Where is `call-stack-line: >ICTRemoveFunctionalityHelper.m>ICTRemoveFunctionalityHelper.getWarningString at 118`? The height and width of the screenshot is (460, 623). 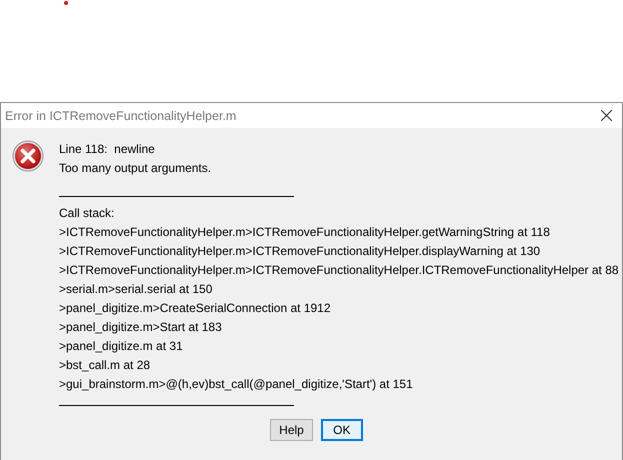
call-stack-line: >ICTRemoveFunctionalityHelper.m>ICTRemoveFunctionalityHelper.getWarningString at 118 is located at coordinates (305, 232).